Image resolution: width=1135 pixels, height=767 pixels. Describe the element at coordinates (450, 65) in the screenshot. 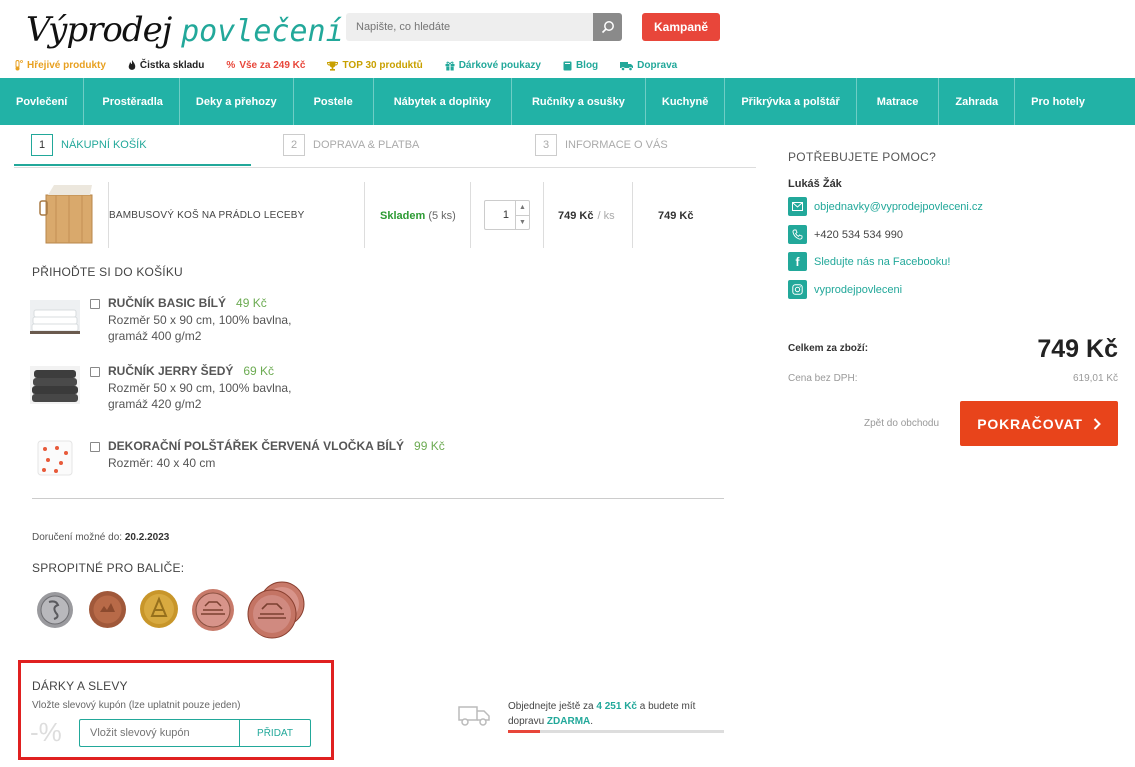

I see `gift-icon` at that location.